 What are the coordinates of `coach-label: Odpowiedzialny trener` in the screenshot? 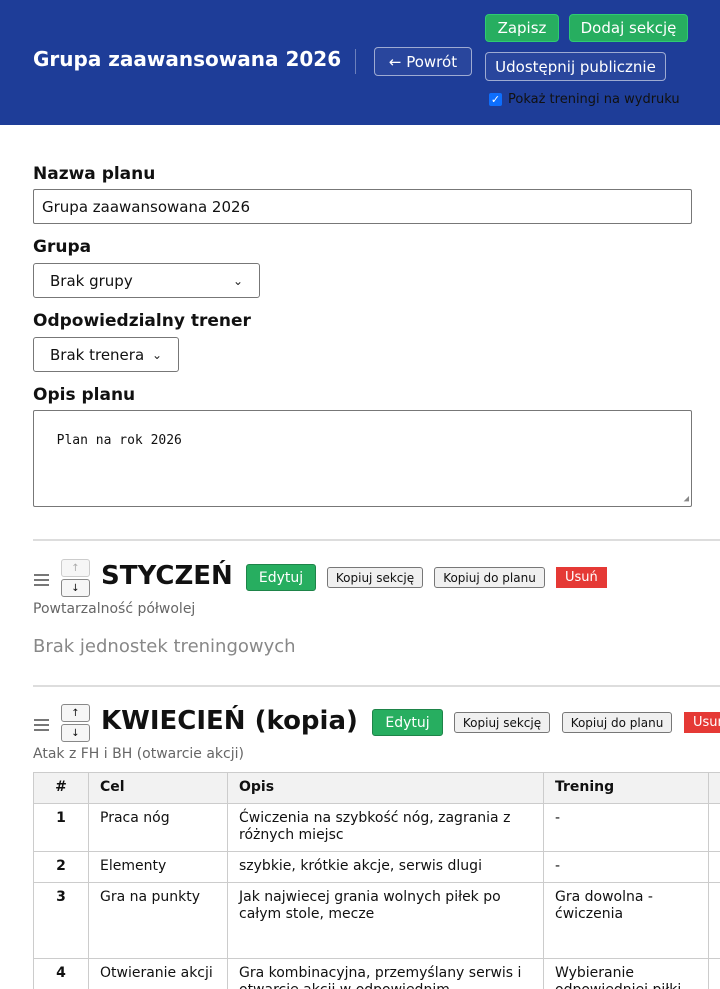 It's located at (142, 321).